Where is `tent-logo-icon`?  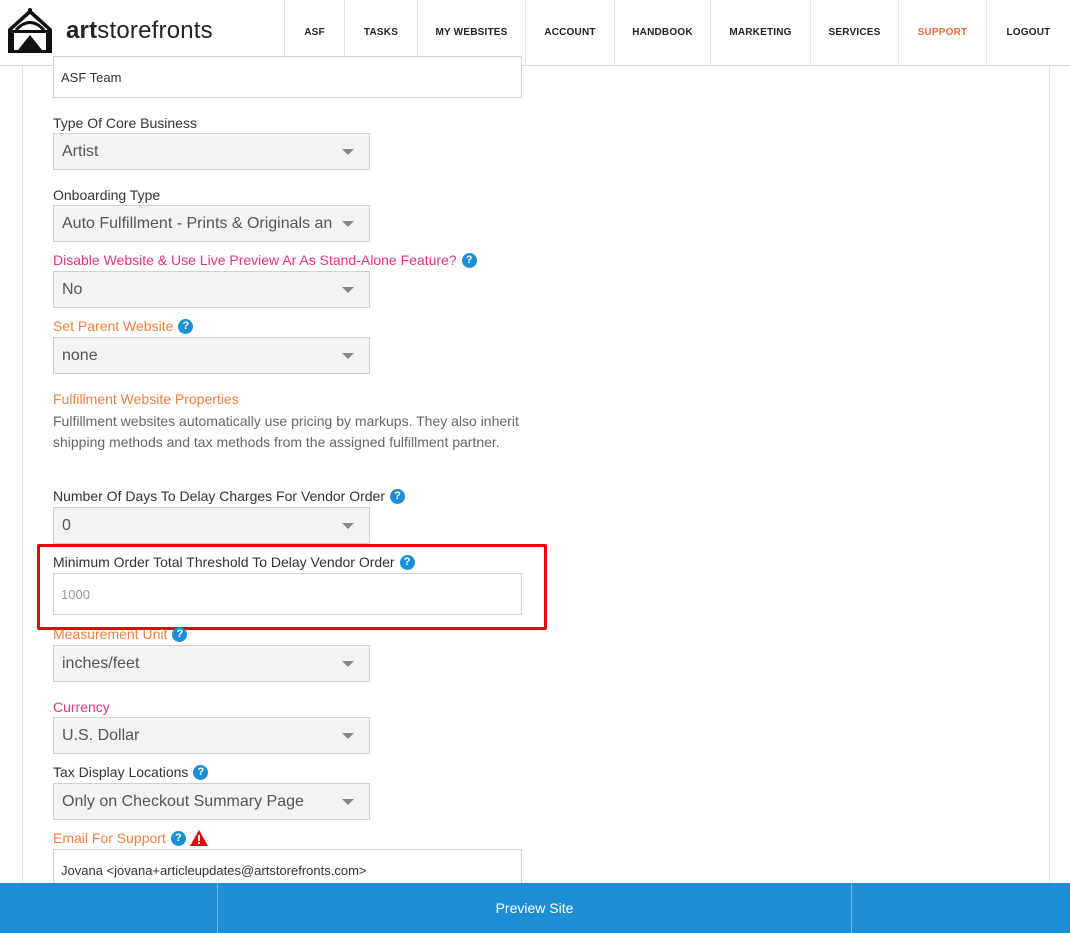 tent-logo-icon is located at coordinates (30, 30).